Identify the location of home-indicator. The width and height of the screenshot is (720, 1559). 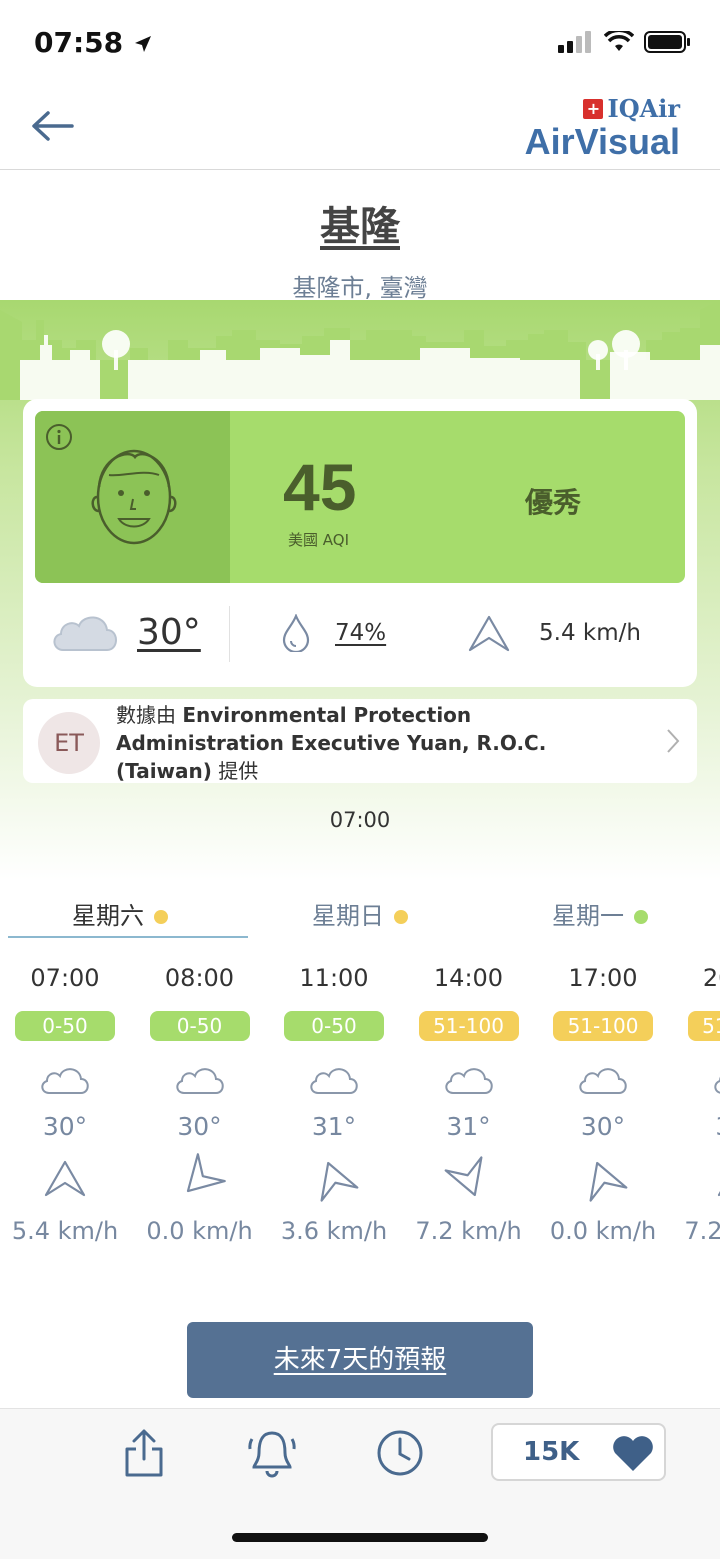
(360, 1537).